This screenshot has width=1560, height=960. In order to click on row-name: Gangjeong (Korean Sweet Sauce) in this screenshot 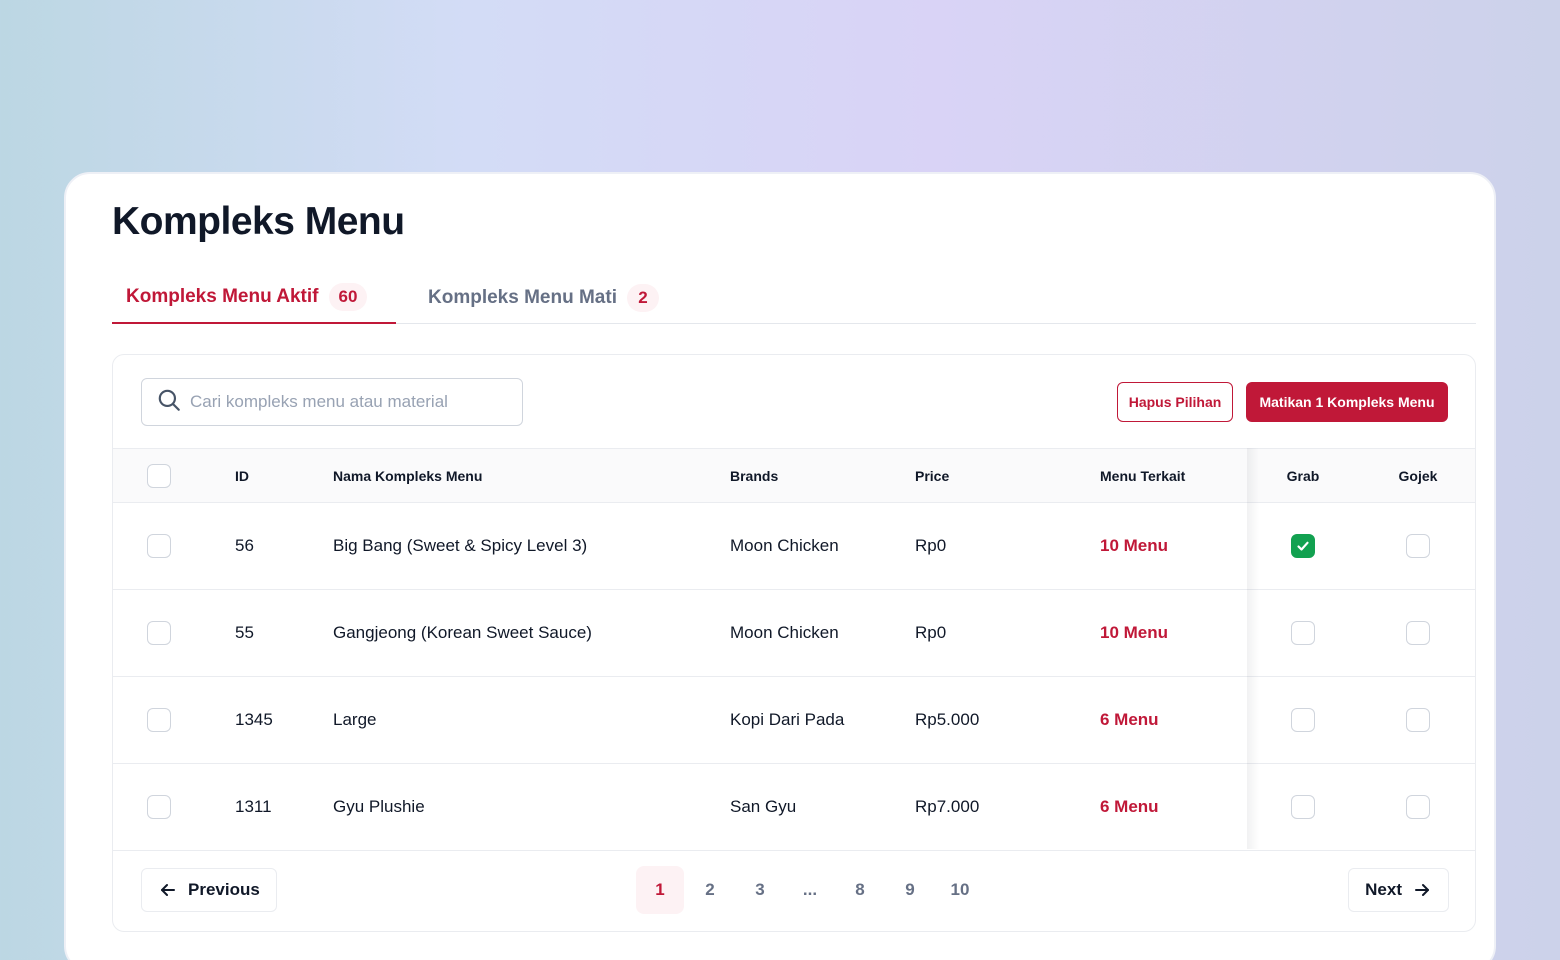, I will do `click(462, 632)`.